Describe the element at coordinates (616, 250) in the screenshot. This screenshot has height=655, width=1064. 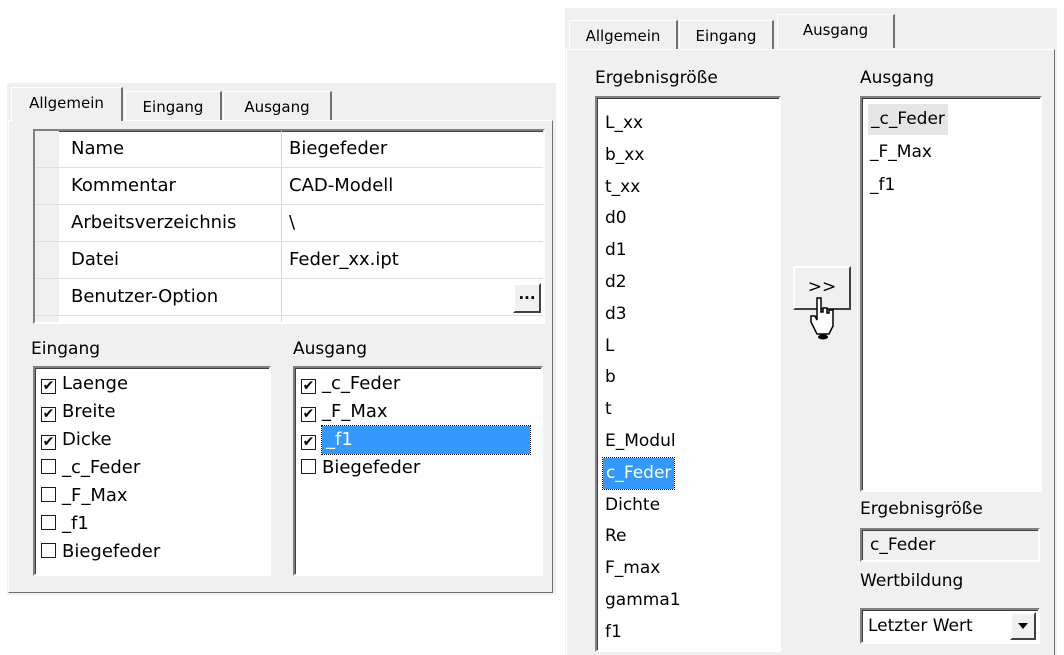
I see `ergebnis-list-item: d1` at that location.